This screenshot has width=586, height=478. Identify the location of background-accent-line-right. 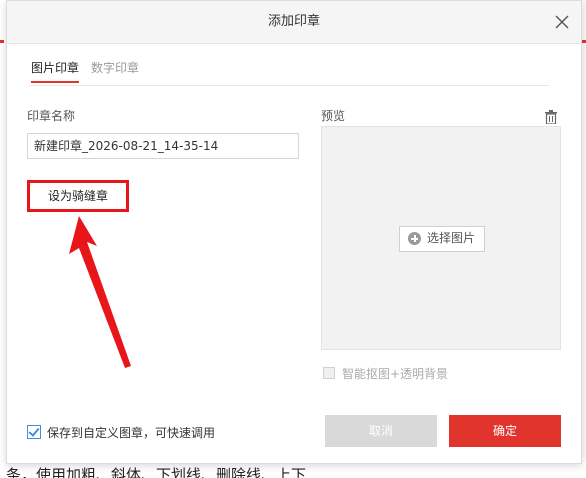
(584, 41).